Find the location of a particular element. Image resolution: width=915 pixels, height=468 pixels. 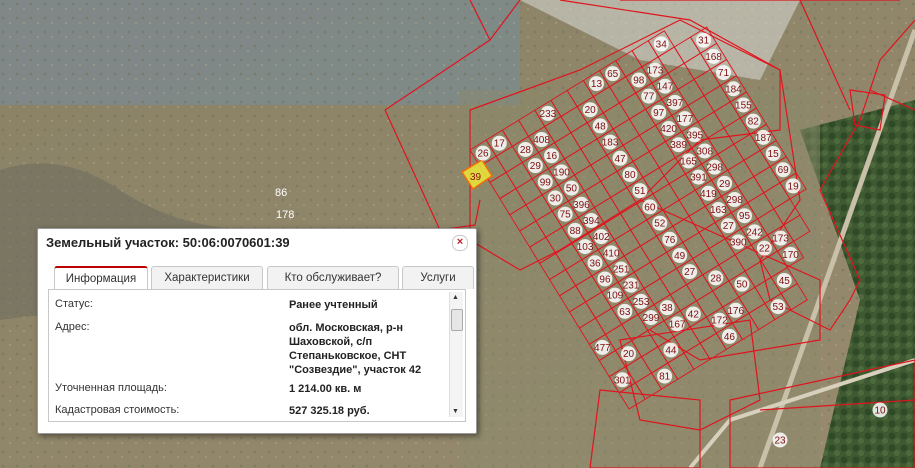

parcel-number: 34 is located at coordinates (662, 44).